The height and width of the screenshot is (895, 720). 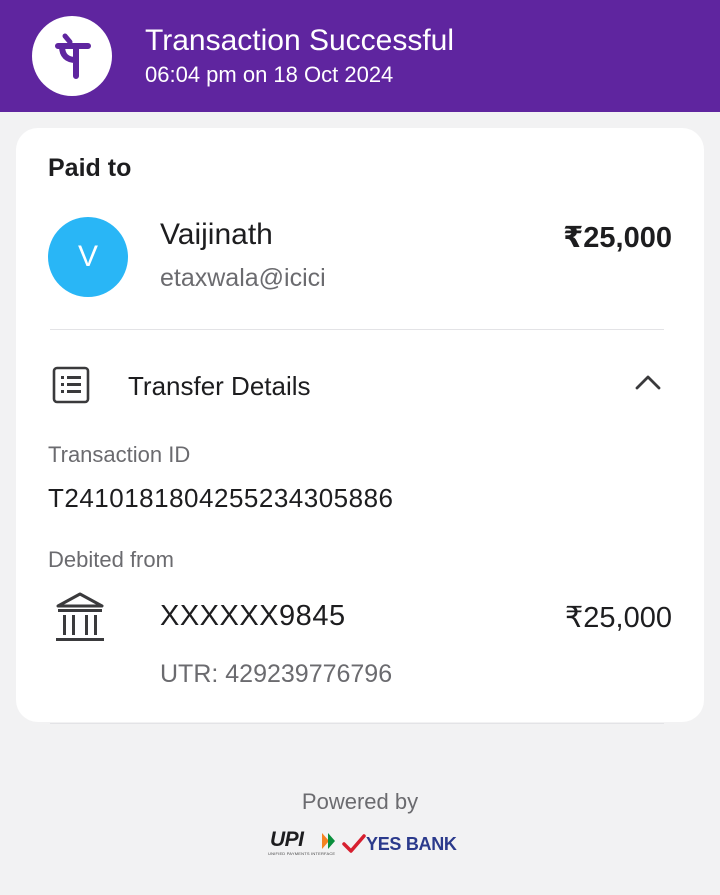 I want to click on avatar-letter: V, so click(x=87, y=256).